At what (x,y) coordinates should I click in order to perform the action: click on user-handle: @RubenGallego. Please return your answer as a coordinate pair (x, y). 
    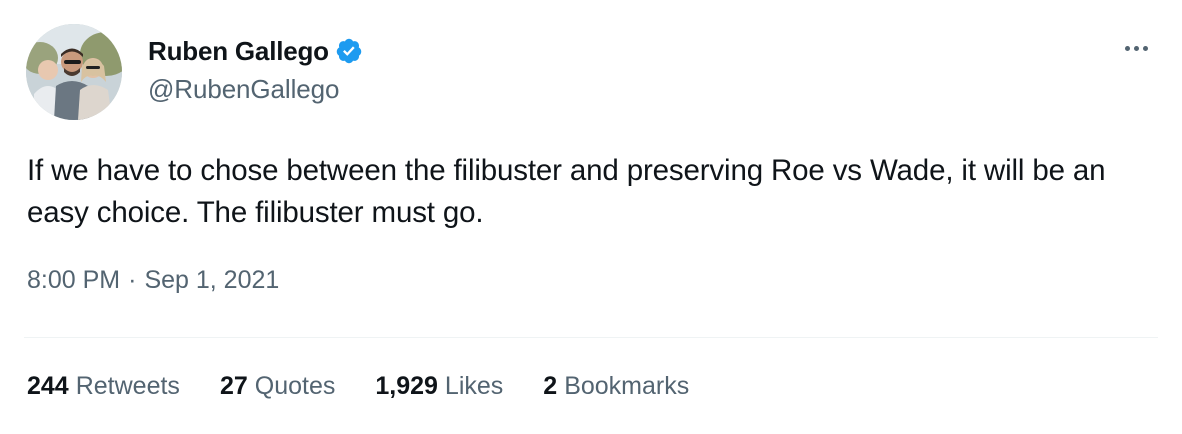
    Looking at the image, I should click on (255, 89).